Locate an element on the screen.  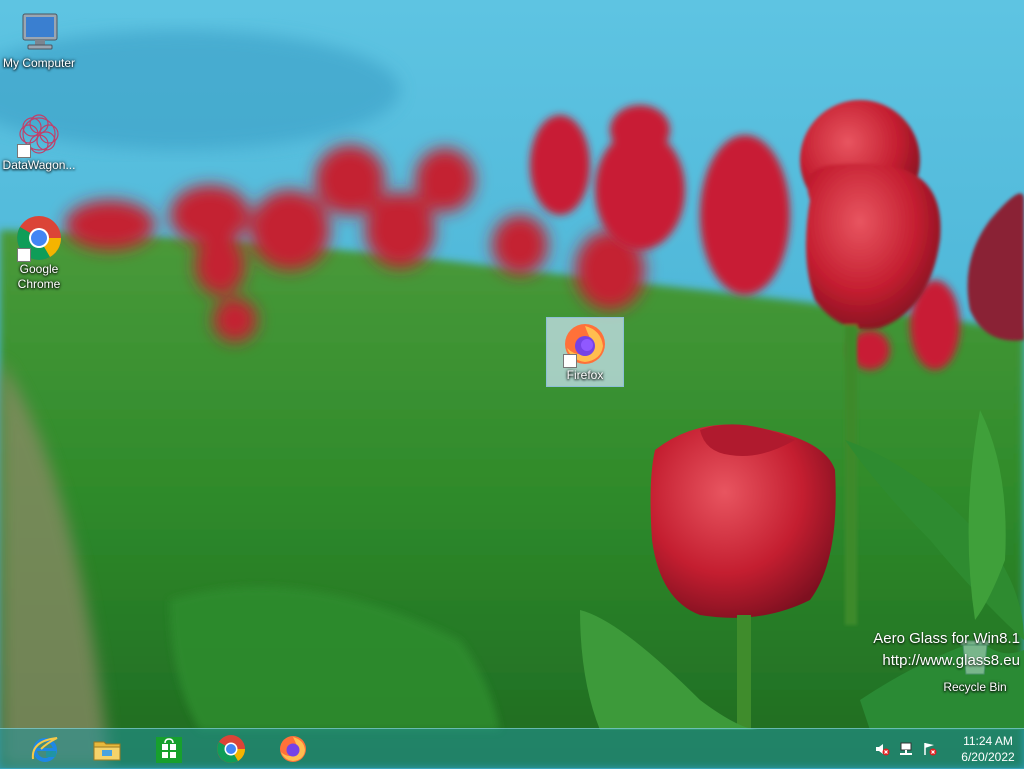
taskbar-file-explorer is located at coordinates (107, 749).